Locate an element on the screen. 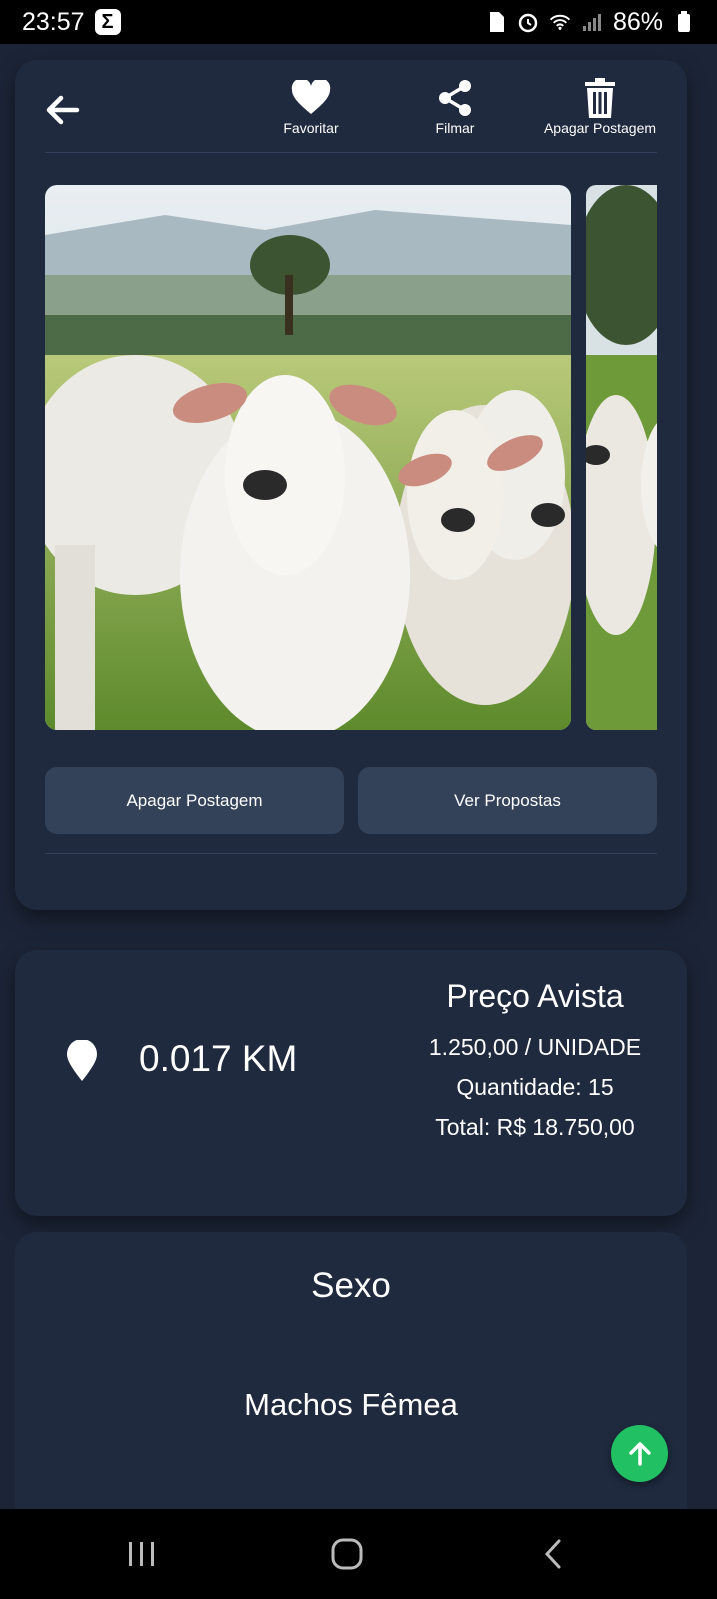  nav-back-button is located at coordinates (553, 1554).